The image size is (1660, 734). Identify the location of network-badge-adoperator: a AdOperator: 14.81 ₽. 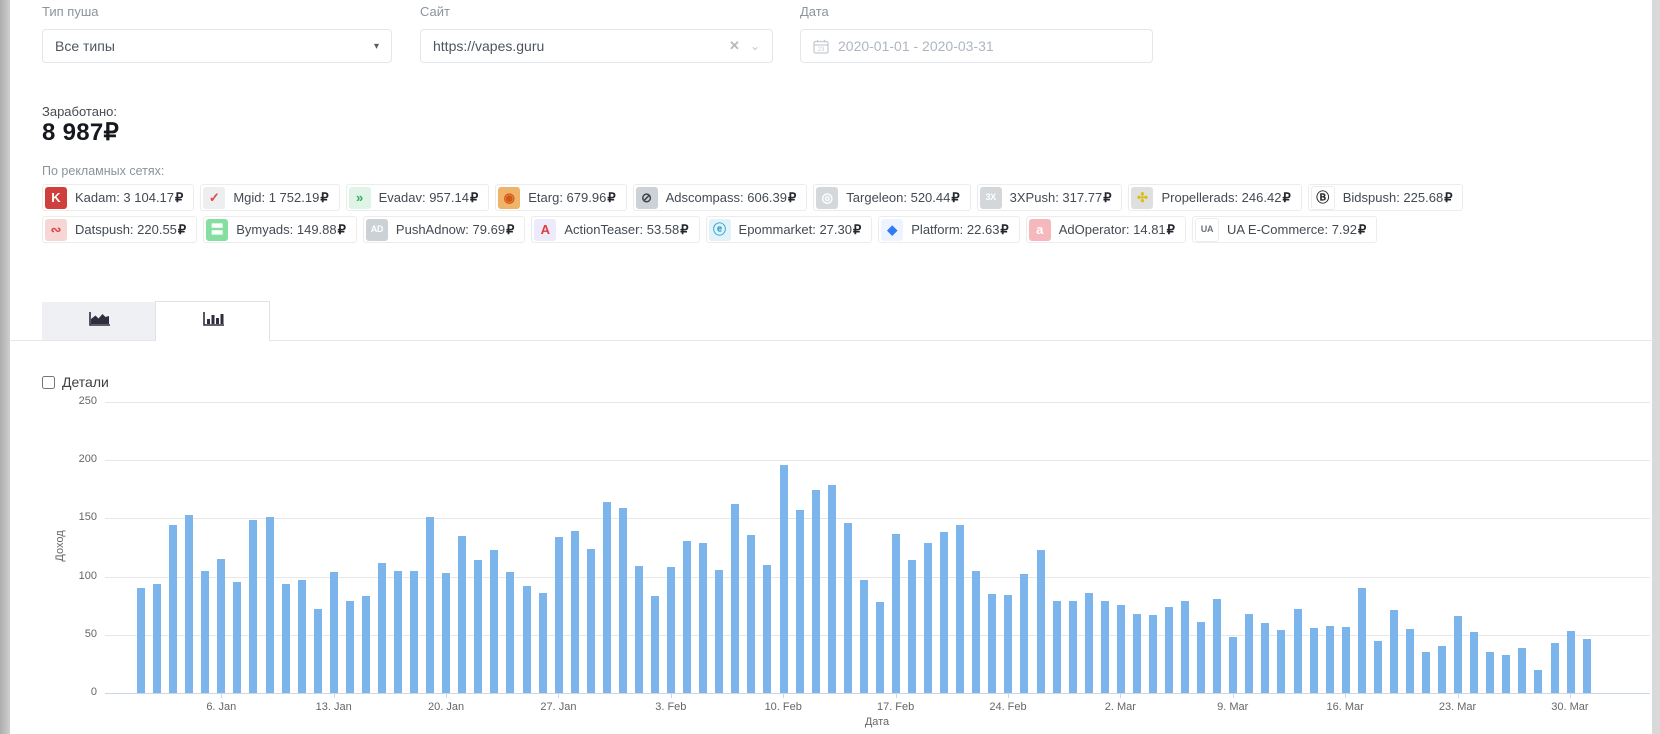
(1105, 229).